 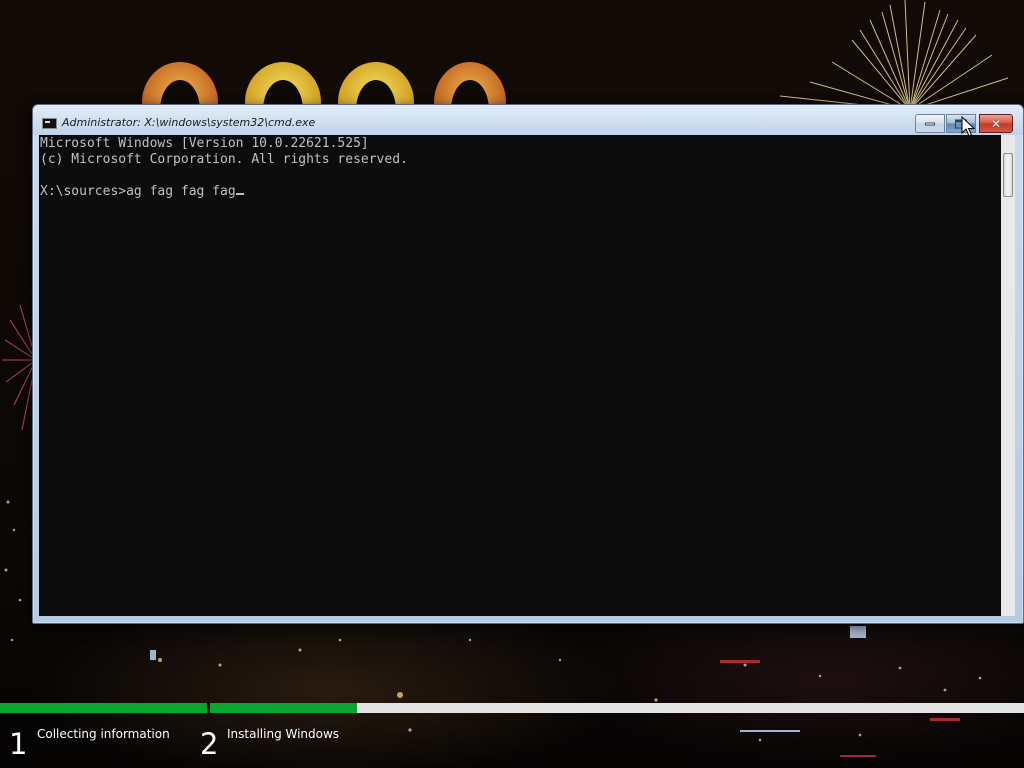 What do you see at coordinates (283, 734) in the screenshot?
I see `step-label-installing: Installing Windows` at bounding box center [283, 734].